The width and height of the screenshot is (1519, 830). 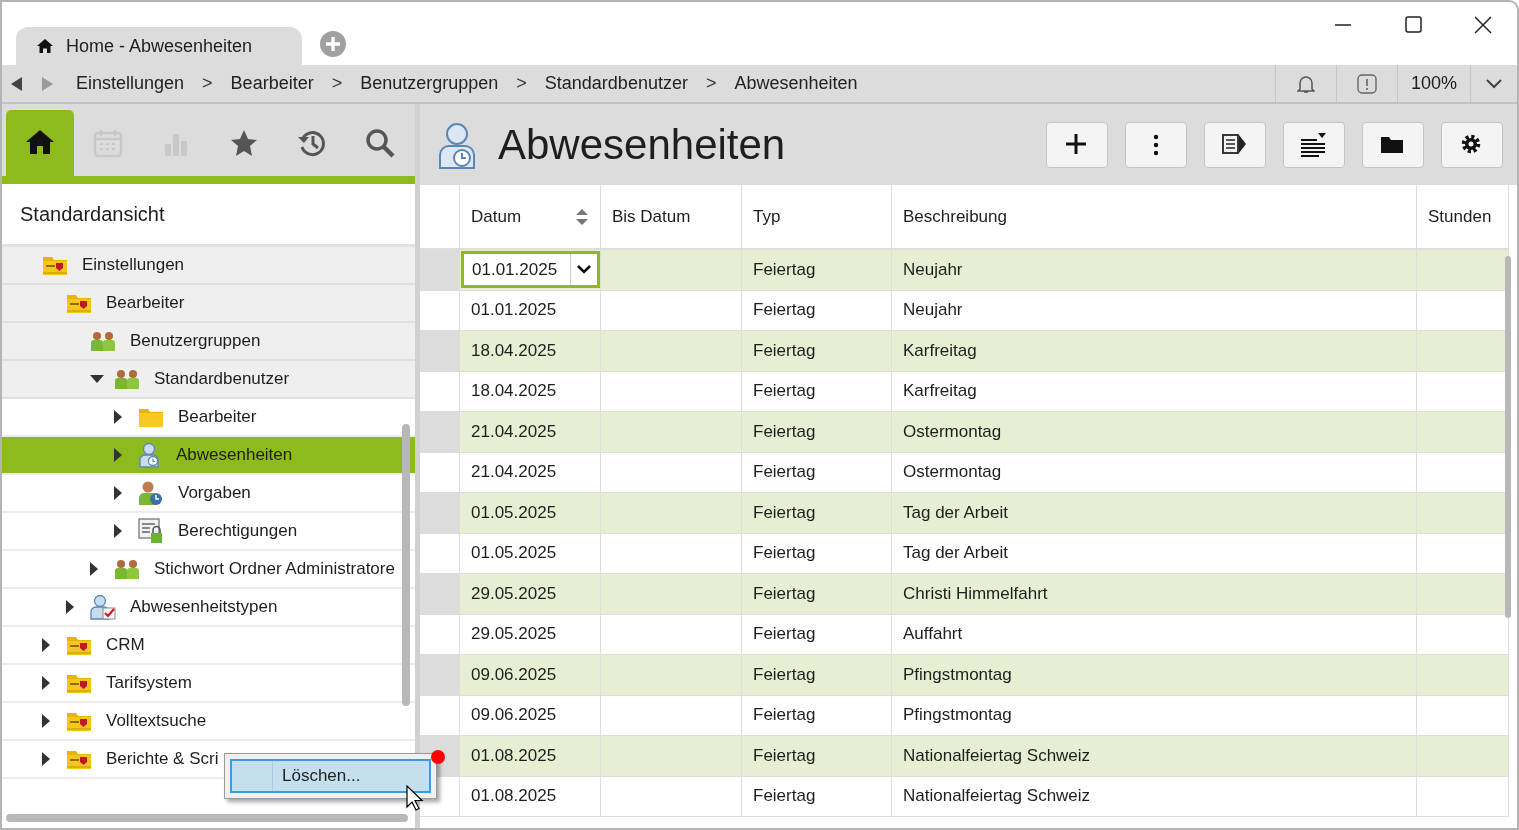 What do you see at coordinates (429, 83) in the screenshot?
I see `breadcrumb-link: Benutzergruppen` at bounding box center [429, 83].